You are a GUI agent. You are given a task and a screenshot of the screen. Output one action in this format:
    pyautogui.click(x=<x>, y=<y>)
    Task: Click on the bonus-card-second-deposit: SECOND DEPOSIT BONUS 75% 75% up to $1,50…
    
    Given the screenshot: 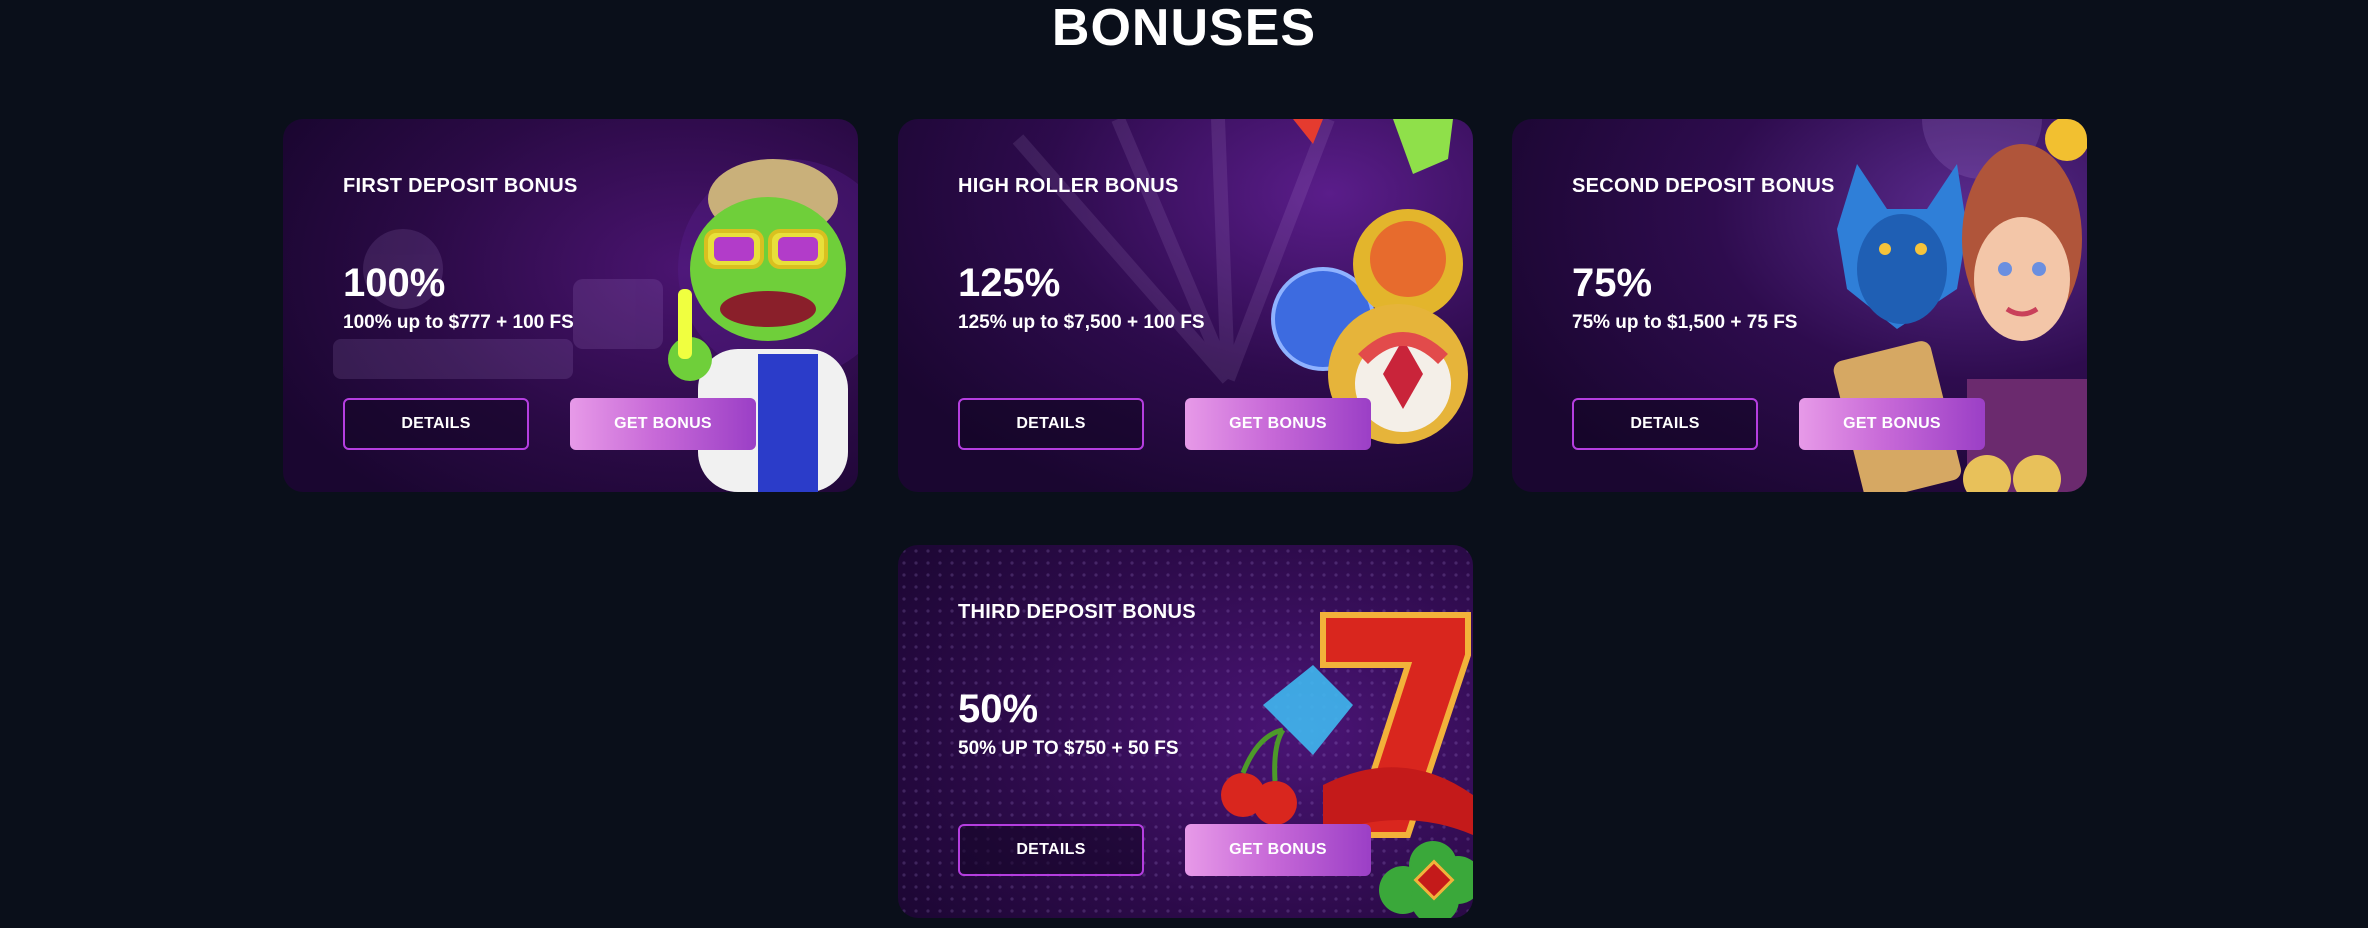 What is the action you would take?
    pyautogui.click(x=1799, y=305)
    